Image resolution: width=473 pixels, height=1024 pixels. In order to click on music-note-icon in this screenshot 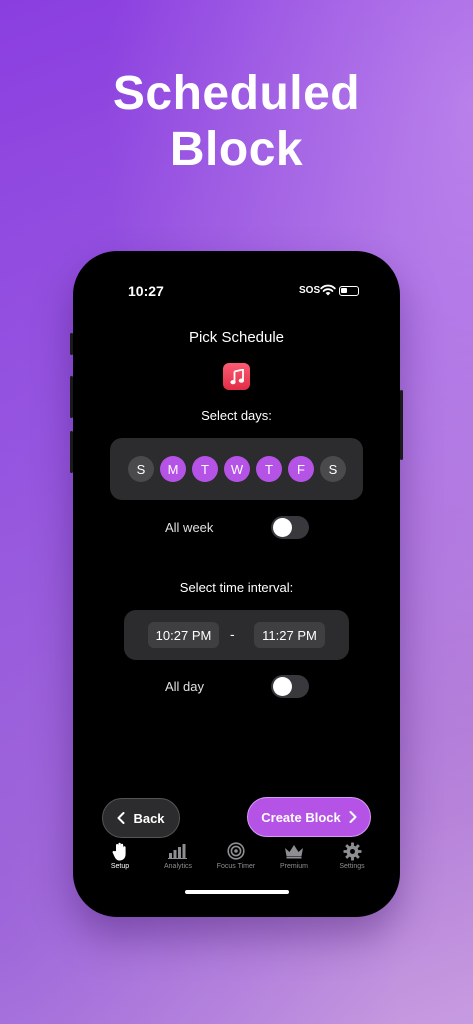, I will do `click(236, 376)`.